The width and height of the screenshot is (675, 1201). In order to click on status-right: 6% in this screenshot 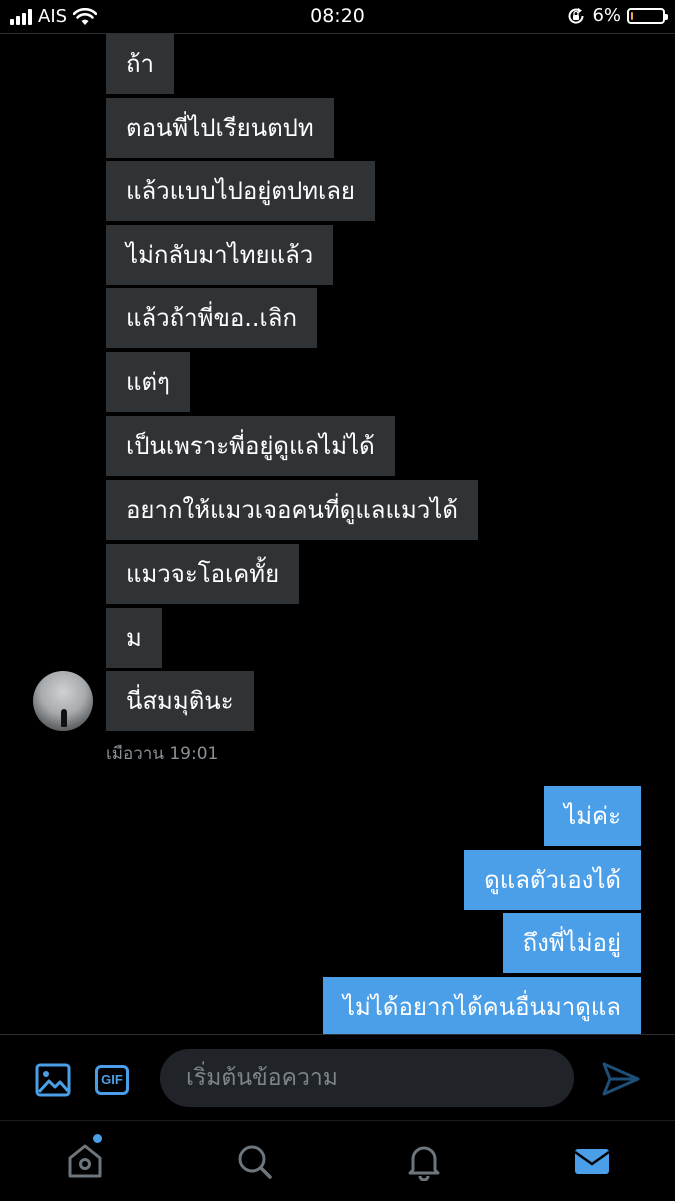, I will do `click(617, 15)`.